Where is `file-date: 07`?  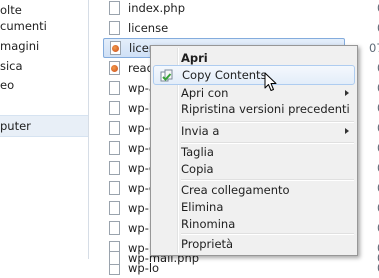 file-date: 07 is located at coordinates (374, 48).